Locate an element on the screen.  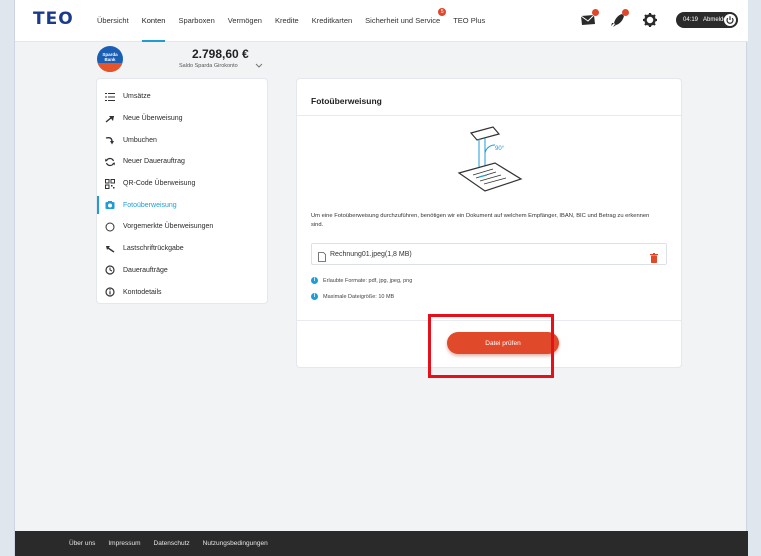
sidebar-item-lastschriftrueckgabe: Lastschriftrückgabe is located at coordinates (182, 249).